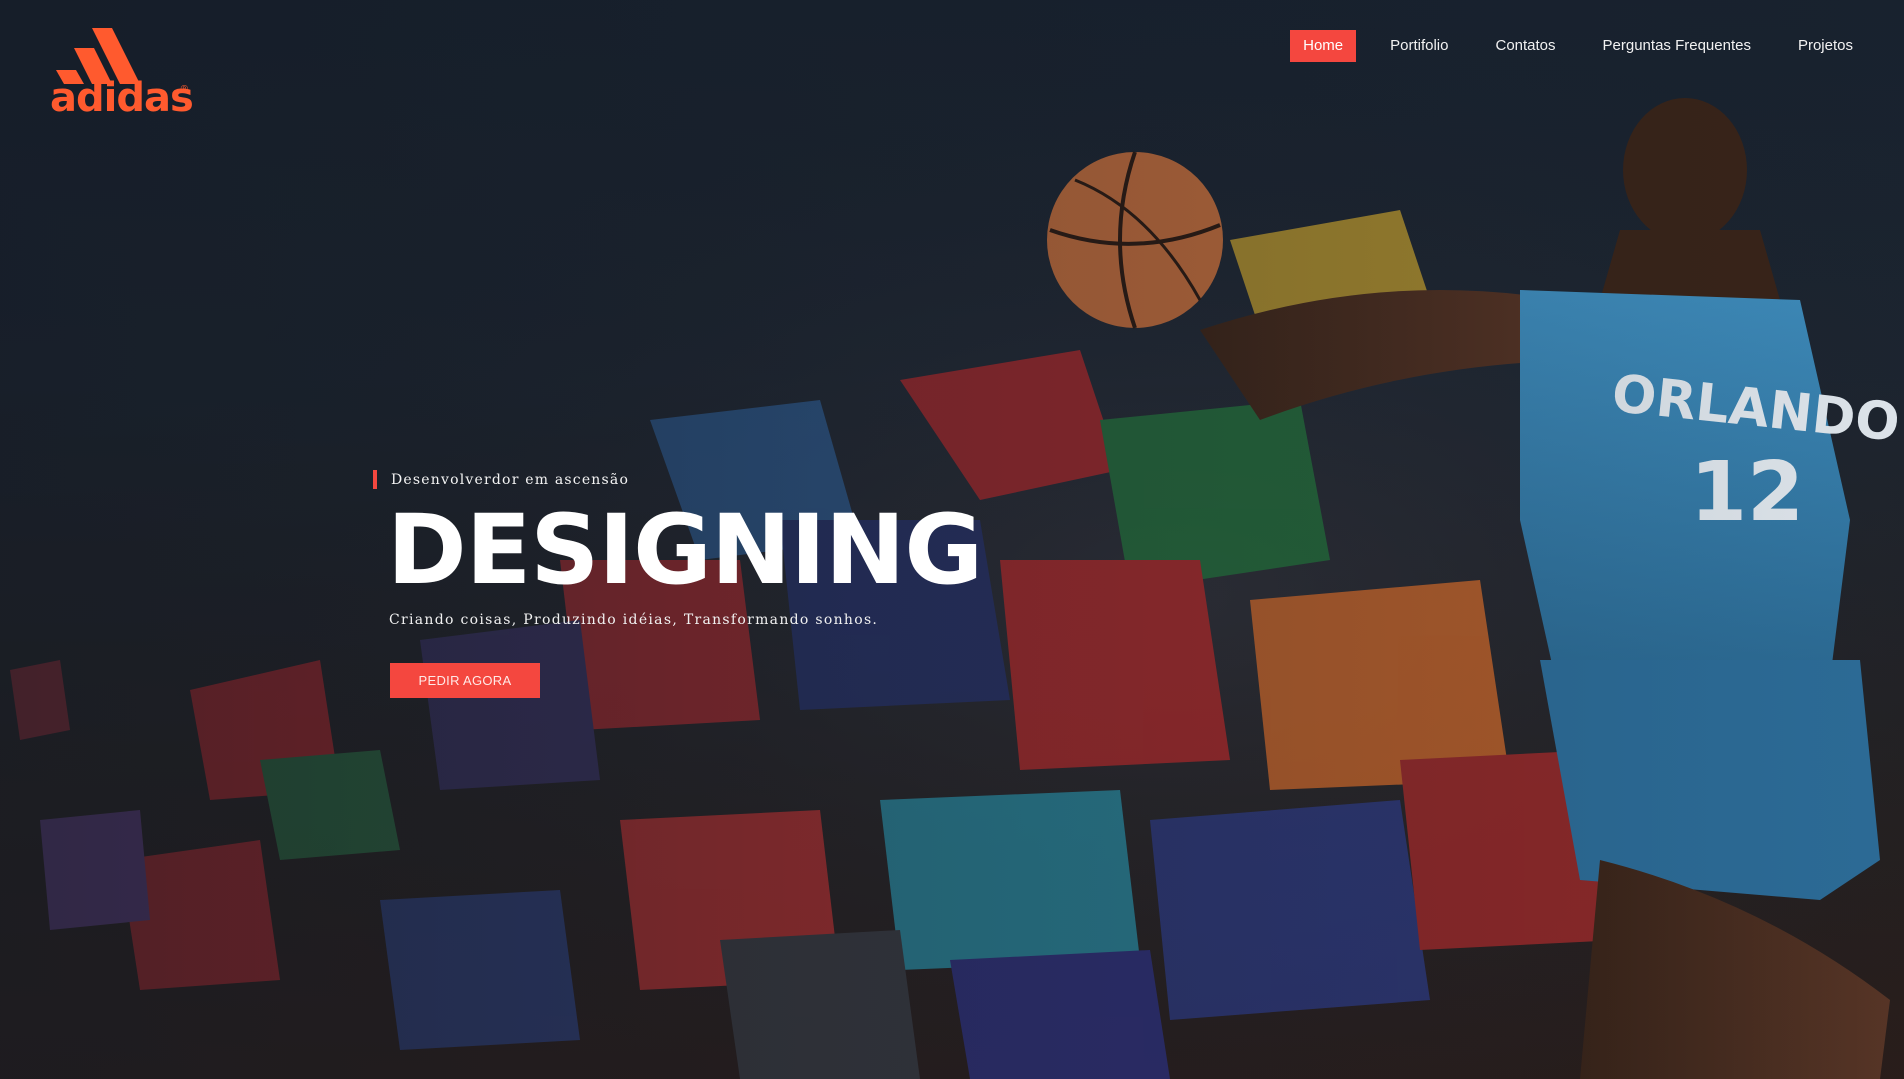  I want to click on hero-headline: DESIGNING, so click(685, 550).